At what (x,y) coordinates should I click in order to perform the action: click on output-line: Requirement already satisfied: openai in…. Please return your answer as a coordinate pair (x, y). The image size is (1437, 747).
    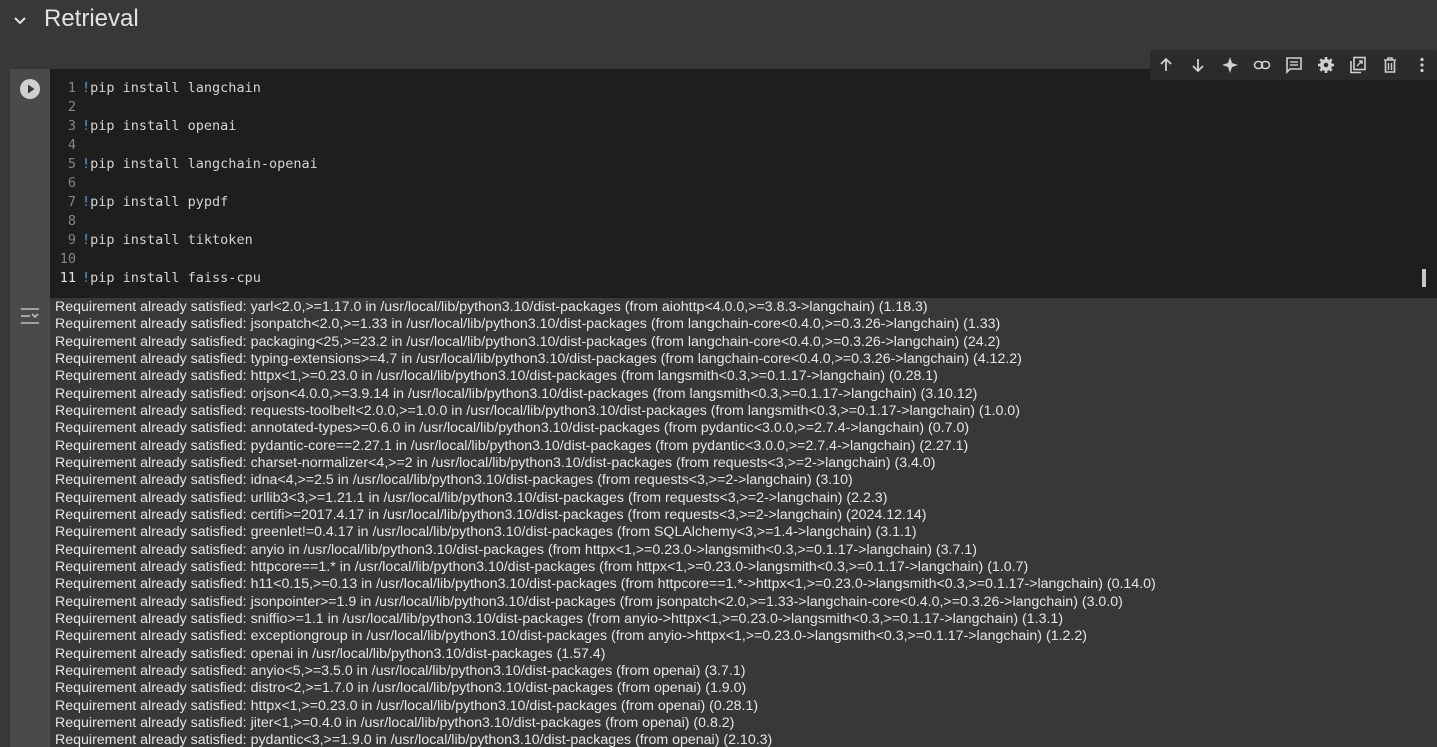
    Looking at the image, I should click on (330, 653).